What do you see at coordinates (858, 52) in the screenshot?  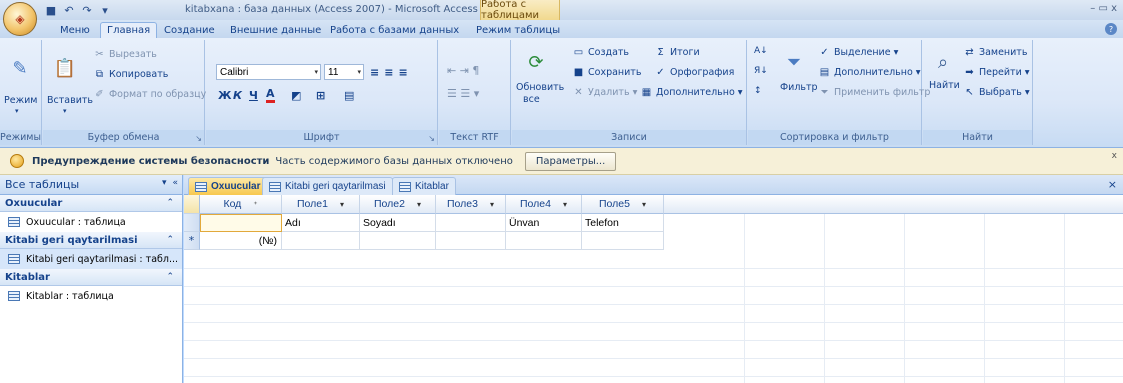 I see `selection-button: ✓ Выделение ▾` at bounding box center [858, 52].